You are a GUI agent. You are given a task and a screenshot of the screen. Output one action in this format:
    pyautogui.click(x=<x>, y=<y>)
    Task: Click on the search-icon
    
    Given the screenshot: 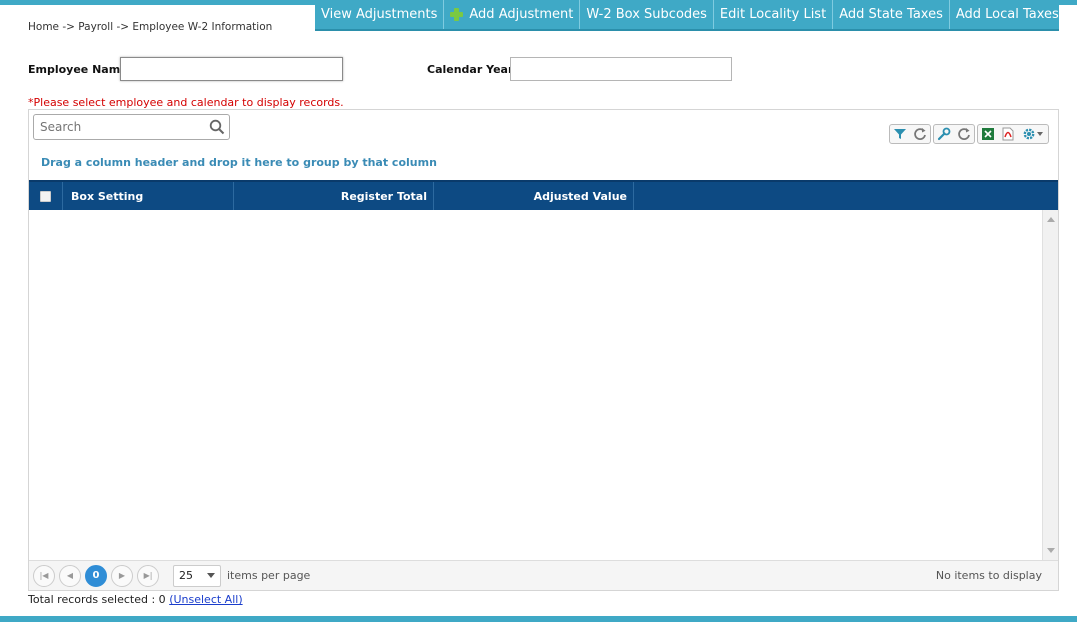 What is the action you would take?
    pyautogui.click(x=217, y=127)
    